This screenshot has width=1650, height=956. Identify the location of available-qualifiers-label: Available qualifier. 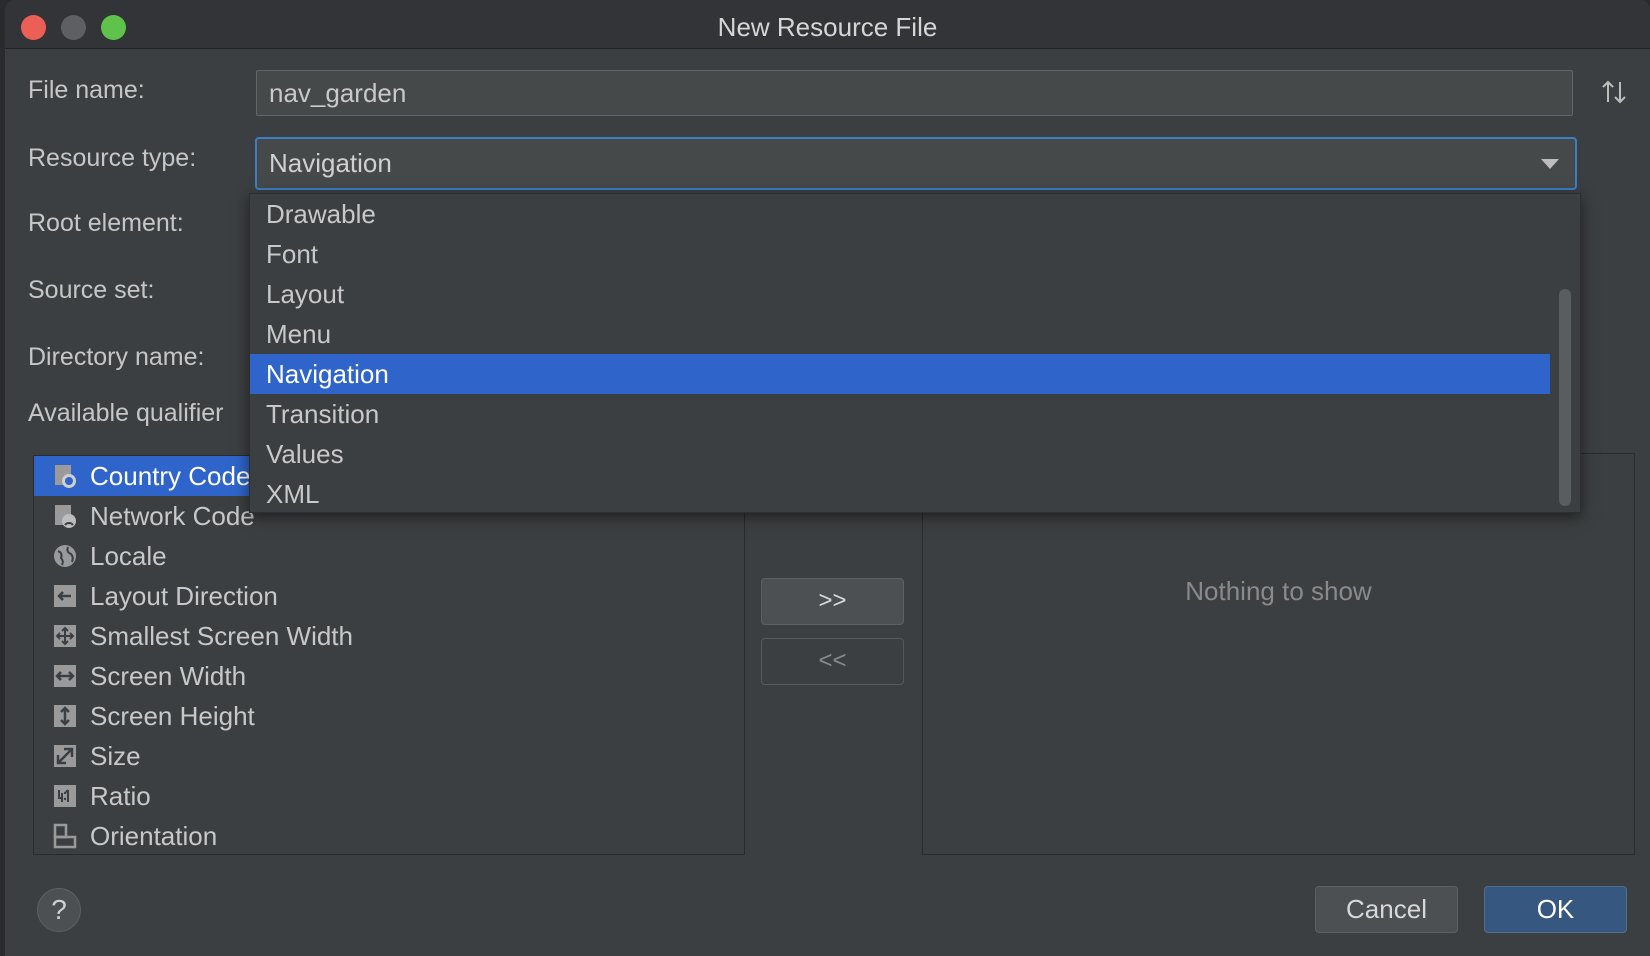
(126, 413).